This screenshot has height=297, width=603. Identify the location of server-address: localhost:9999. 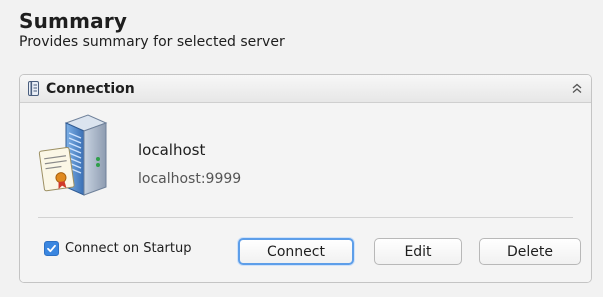
(190, 179).